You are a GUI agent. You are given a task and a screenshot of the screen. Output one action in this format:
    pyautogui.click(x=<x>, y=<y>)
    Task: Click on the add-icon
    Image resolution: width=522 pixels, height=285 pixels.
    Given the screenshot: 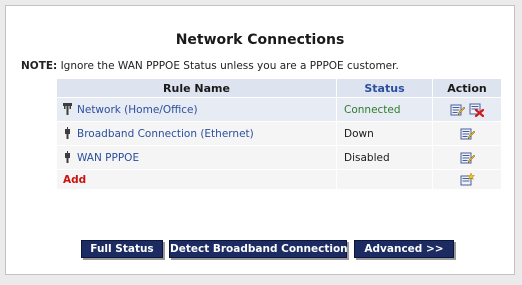 What is the action you would take?
    pyautogui.click(x=467, y=179)
    